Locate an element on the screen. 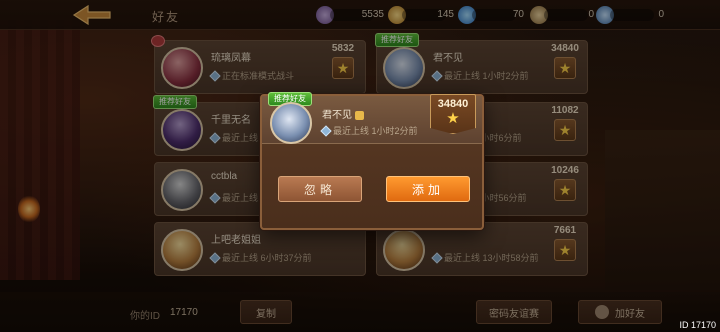 The height and width of the screenshot is (332, 720). rank-diamond-icon is located at coordinates (326, 130).